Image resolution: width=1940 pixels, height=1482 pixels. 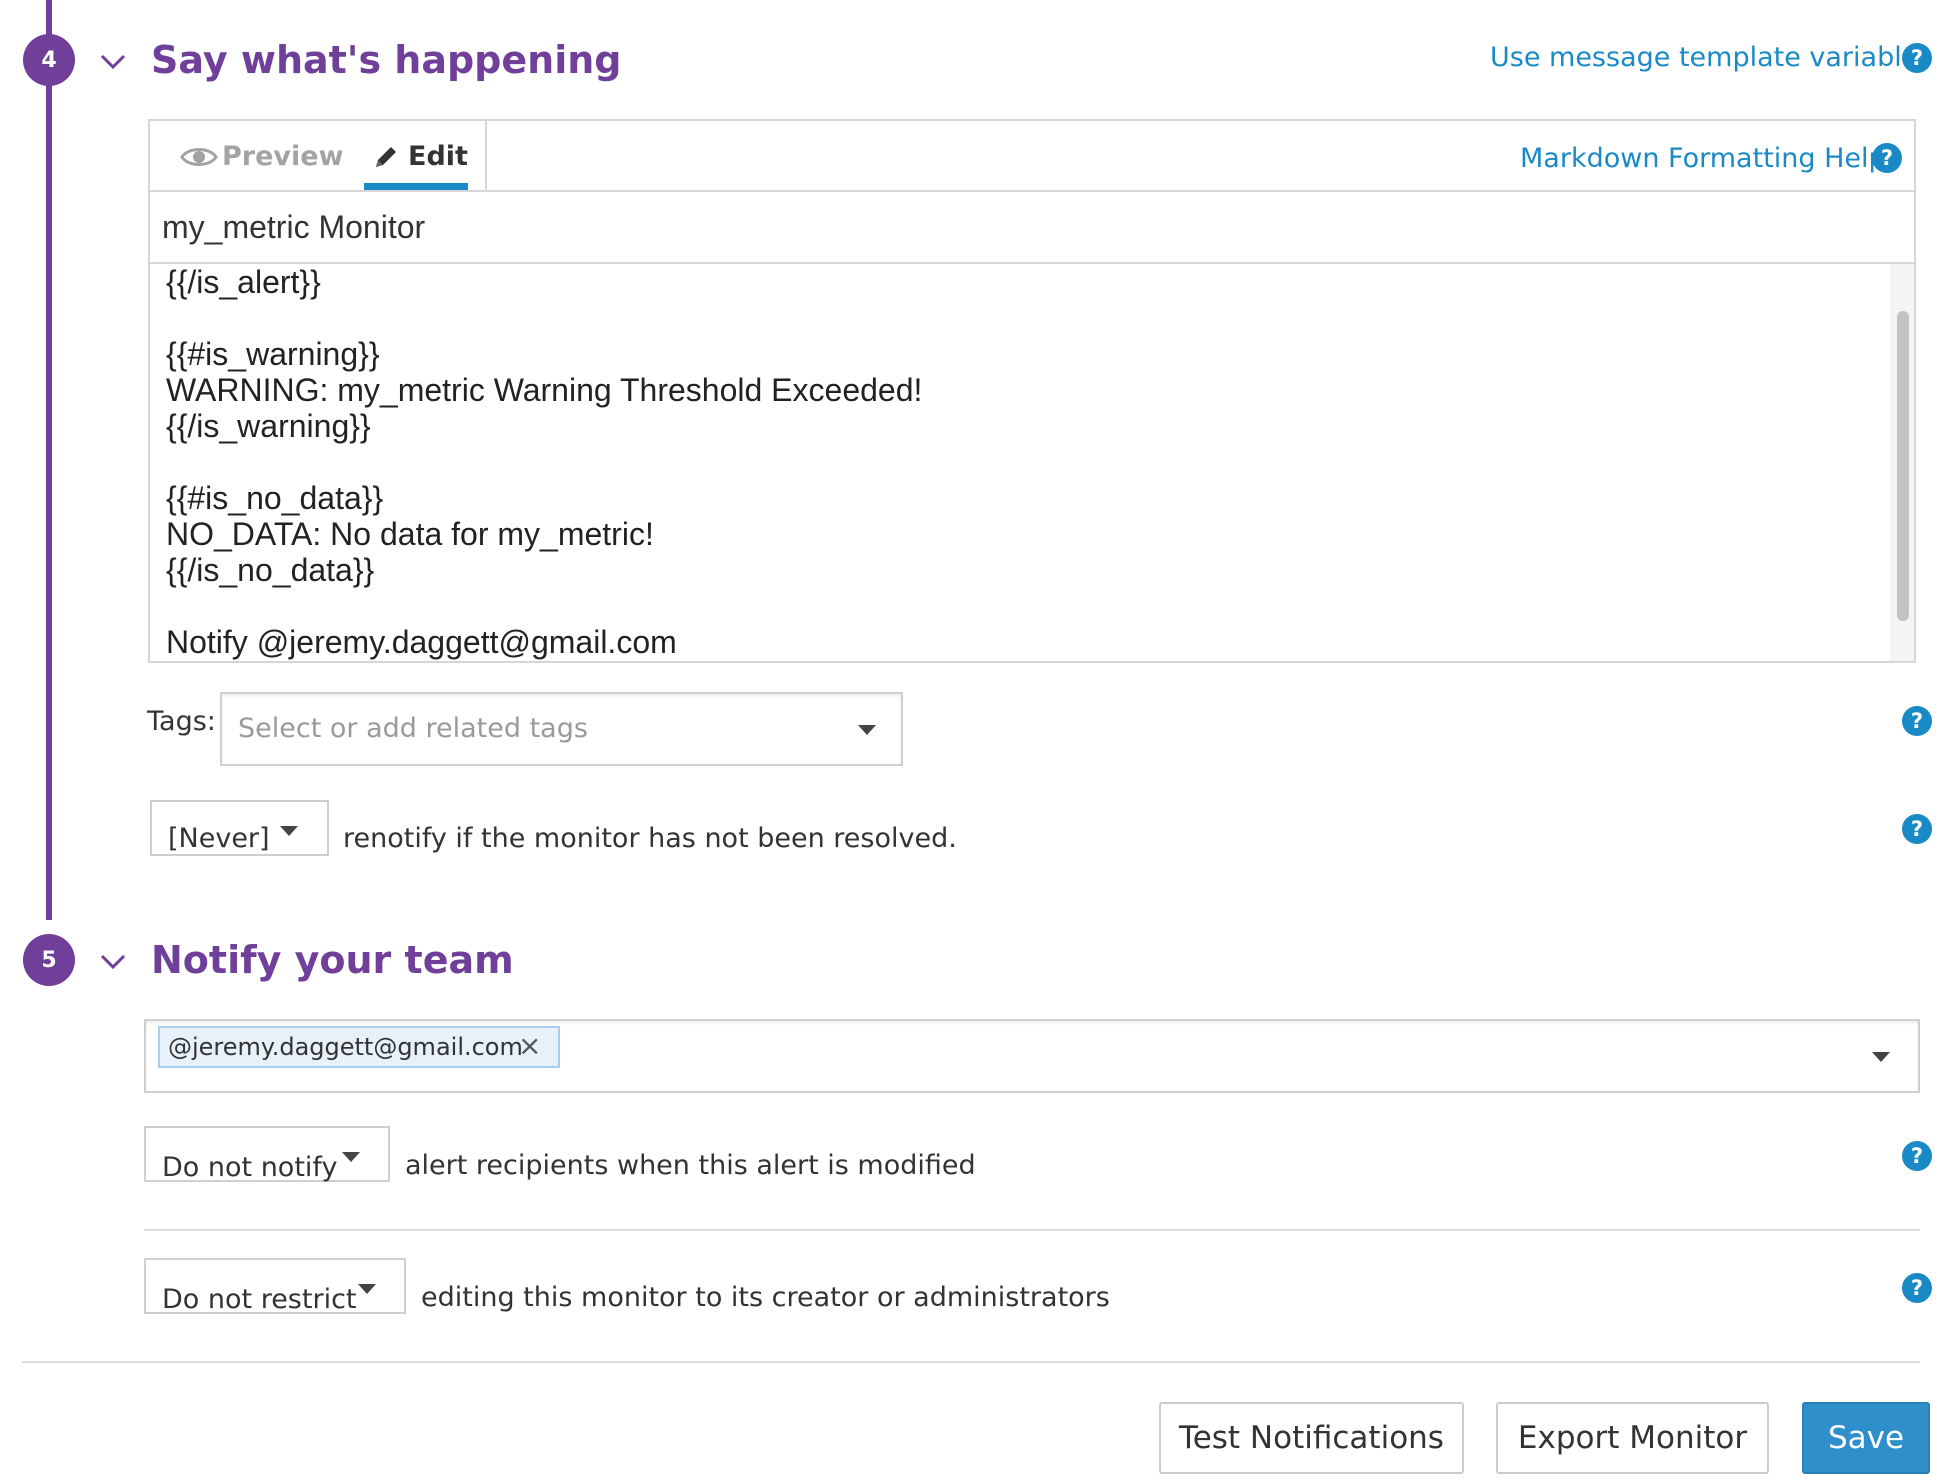 I want to click on step-5-badge: 5, so click(x=49, y=960).